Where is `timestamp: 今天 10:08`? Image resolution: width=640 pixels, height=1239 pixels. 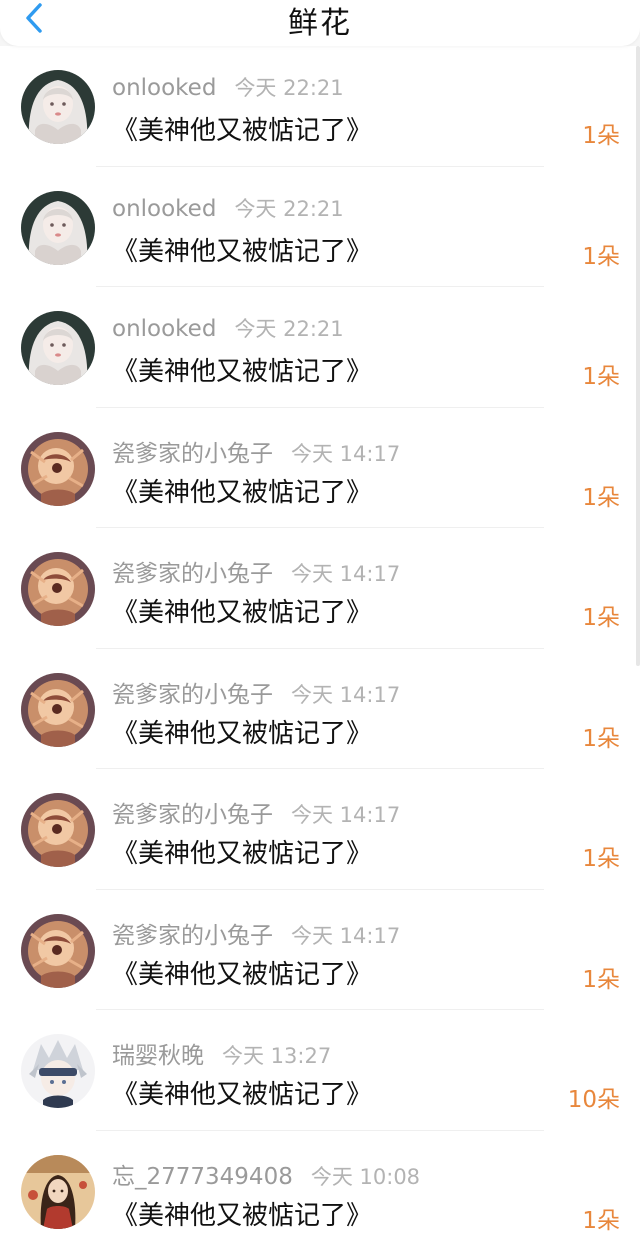 timestamp: 今天 10:08 is located at coordinates (365, 1176).